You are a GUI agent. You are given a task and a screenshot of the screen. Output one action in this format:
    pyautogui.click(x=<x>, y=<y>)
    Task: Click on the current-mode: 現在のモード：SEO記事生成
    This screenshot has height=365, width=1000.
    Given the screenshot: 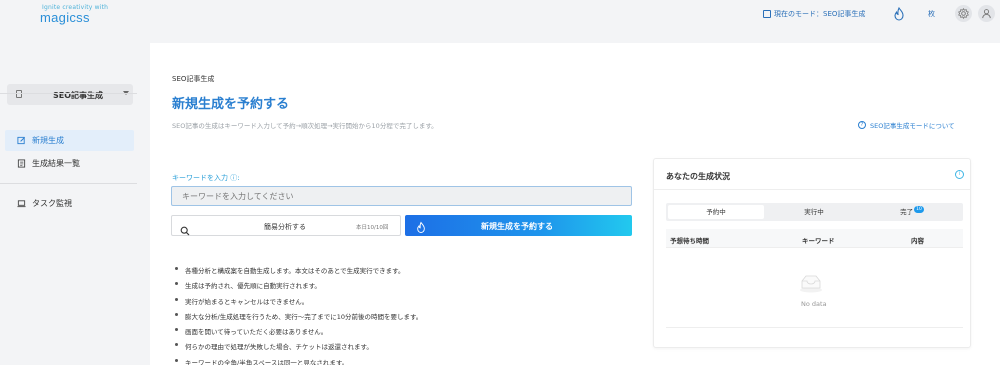 What is the action you would take?
    pyautogui.click(x=814, y=14)
    